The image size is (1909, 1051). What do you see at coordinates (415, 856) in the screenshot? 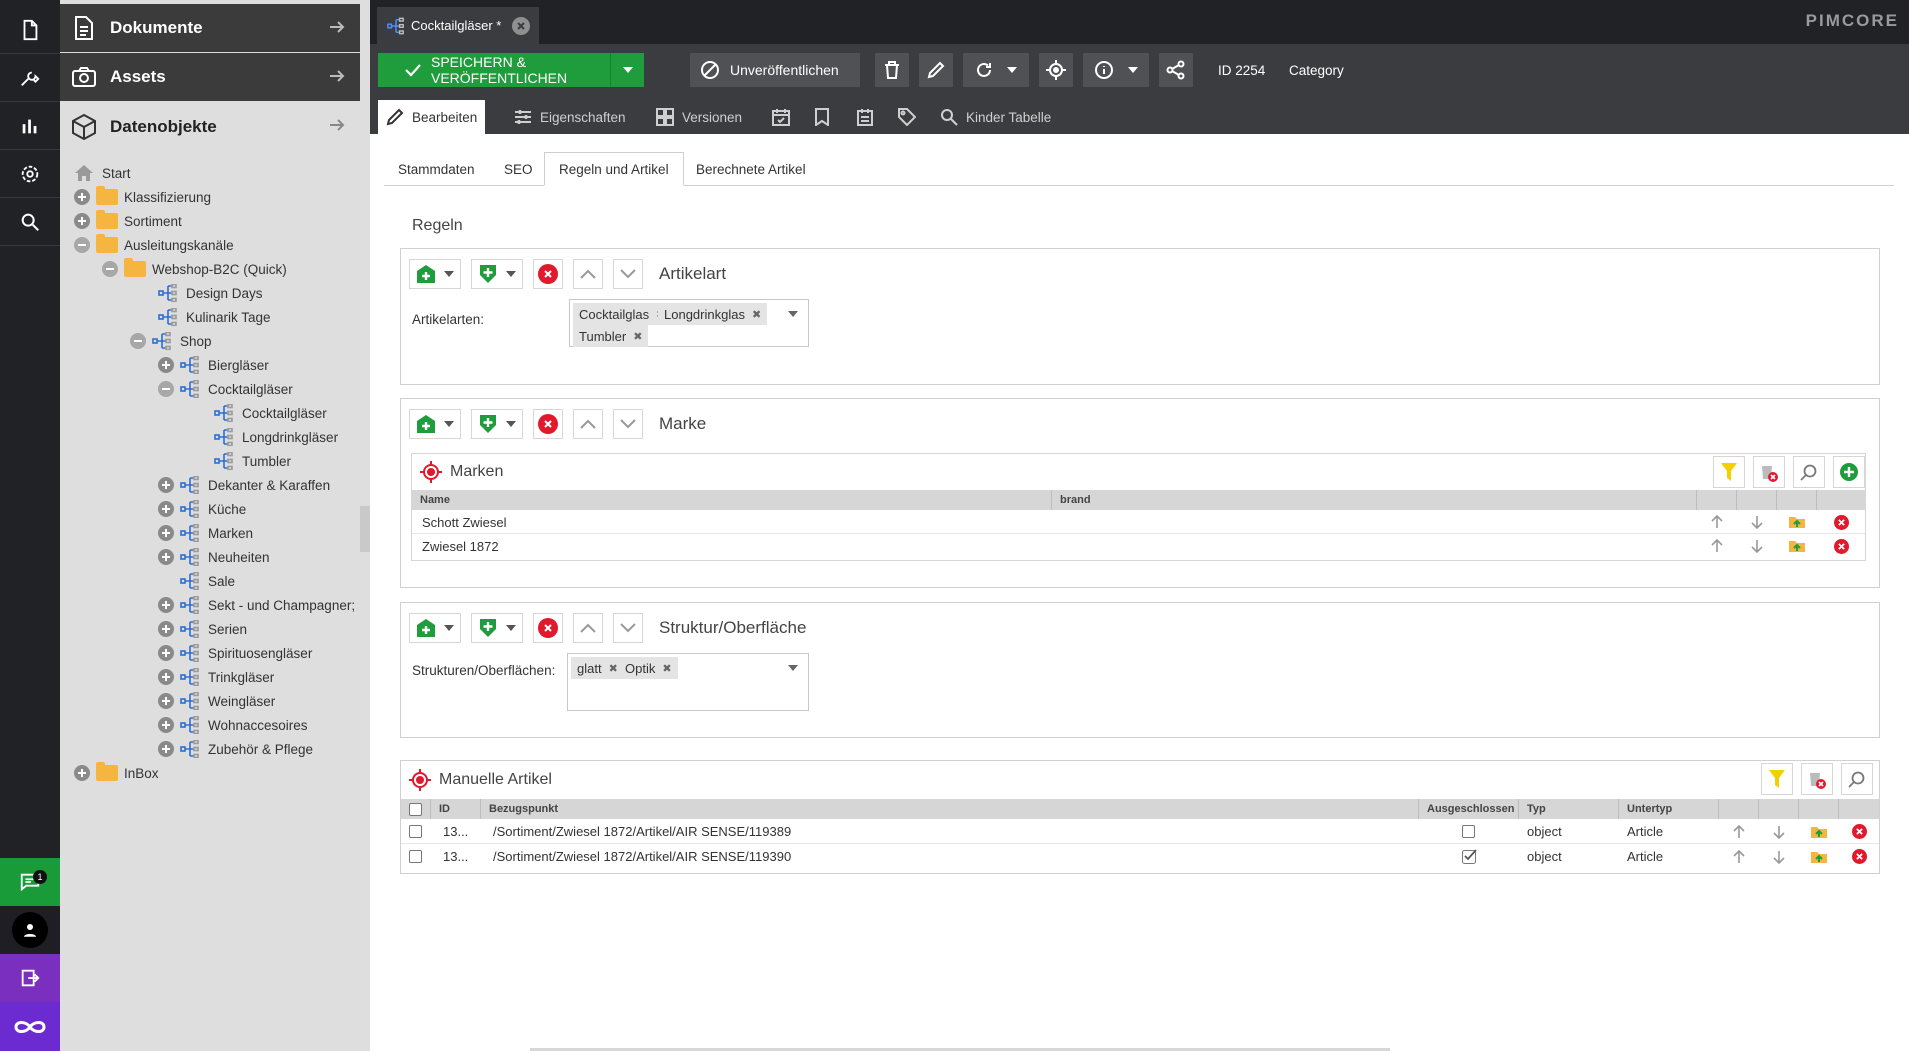
I see `row-checkbox` at bounding box center [415, 856].